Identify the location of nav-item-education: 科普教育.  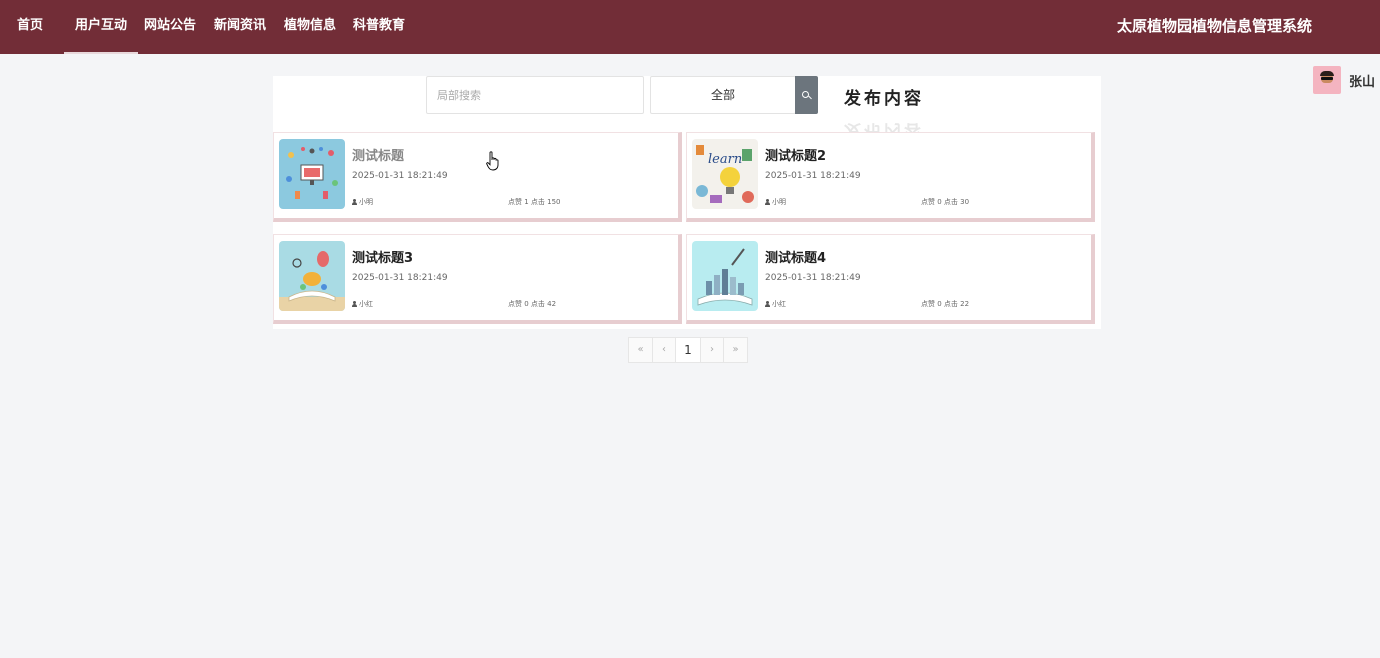
(379, 27).